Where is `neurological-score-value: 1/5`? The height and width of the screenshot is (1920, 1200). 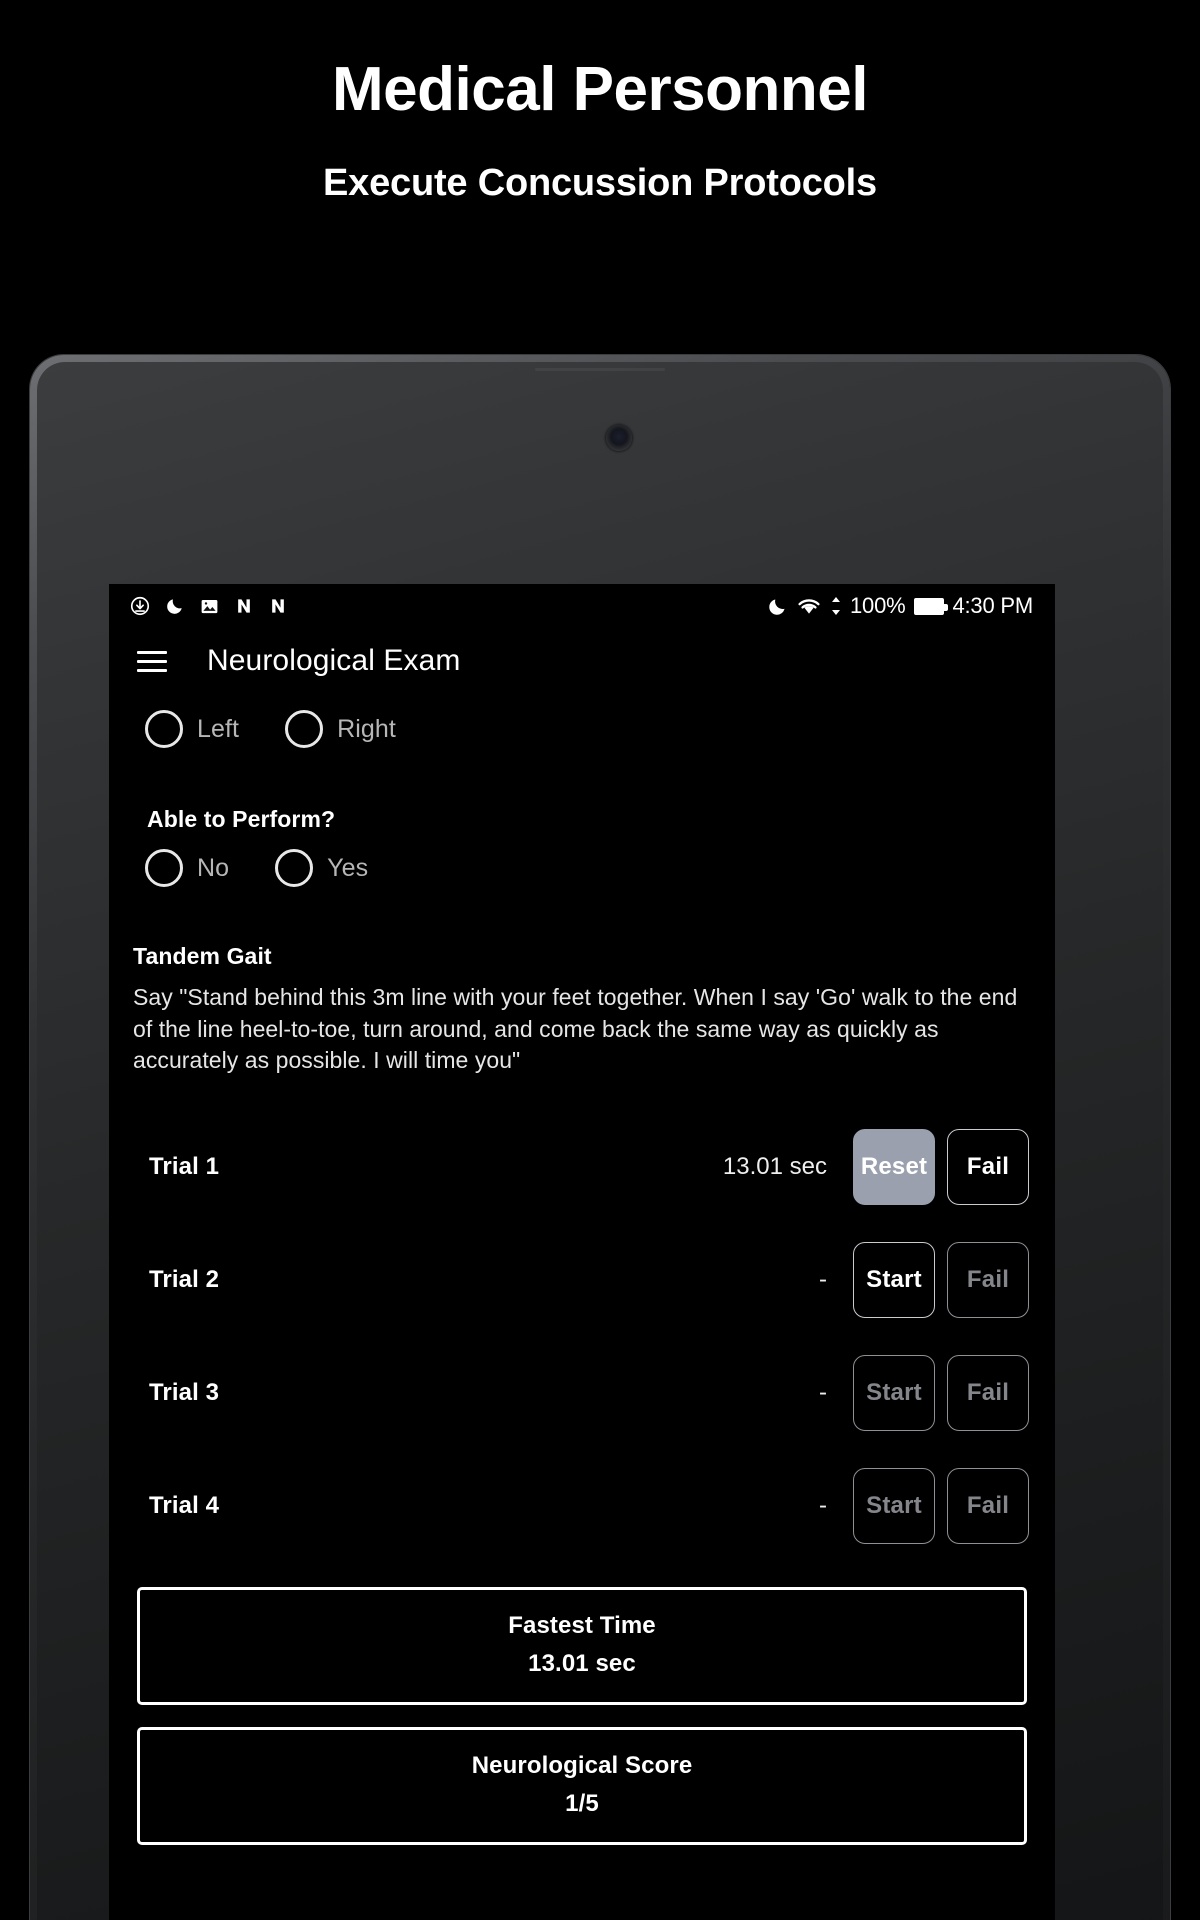
neurological-score-value: 1/5 is located at coordinates (582, 1803).